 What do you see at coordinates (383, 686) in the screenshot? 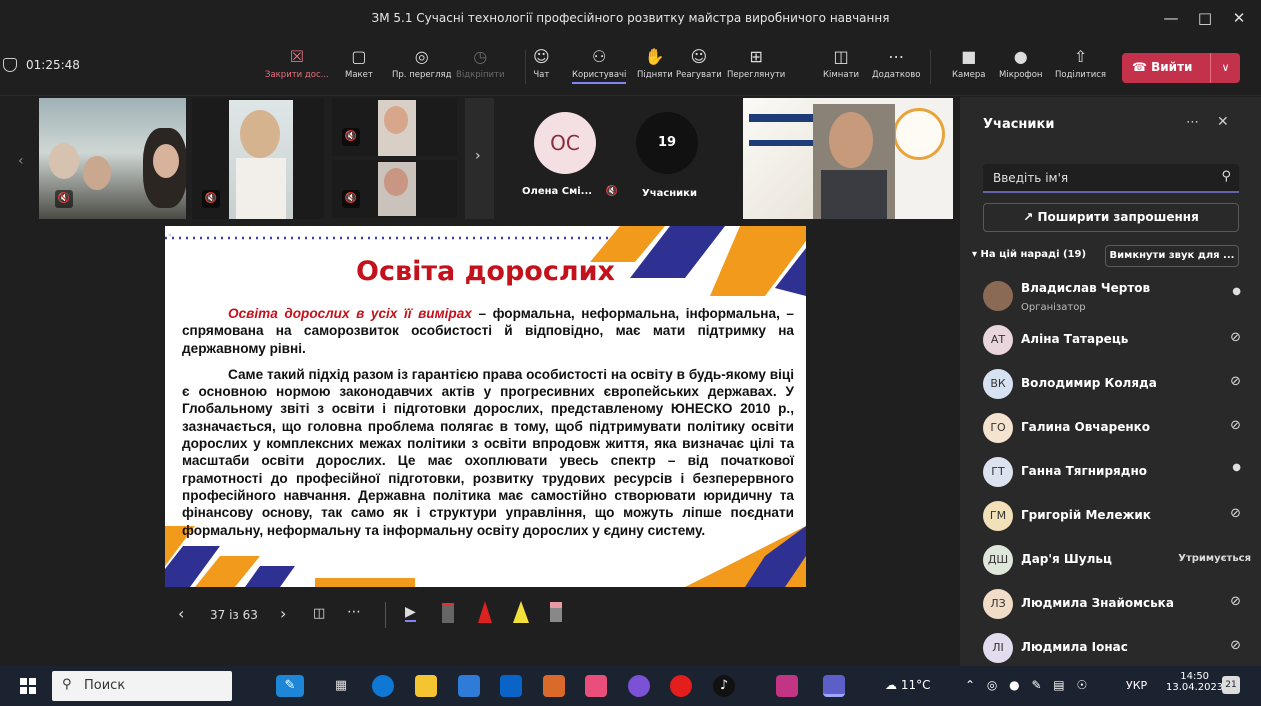
I see `edge-icon` at bounding box center [383, 686].